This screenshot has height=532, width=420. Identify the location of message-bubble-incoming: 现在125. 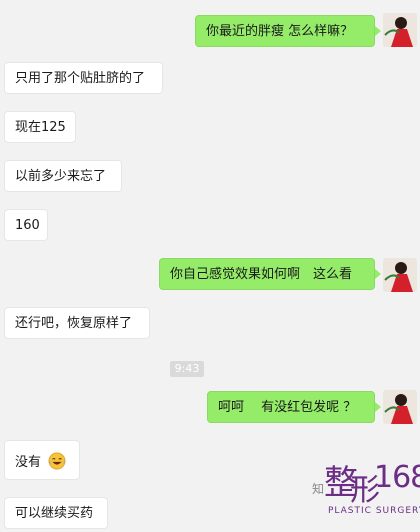
(40, 127).